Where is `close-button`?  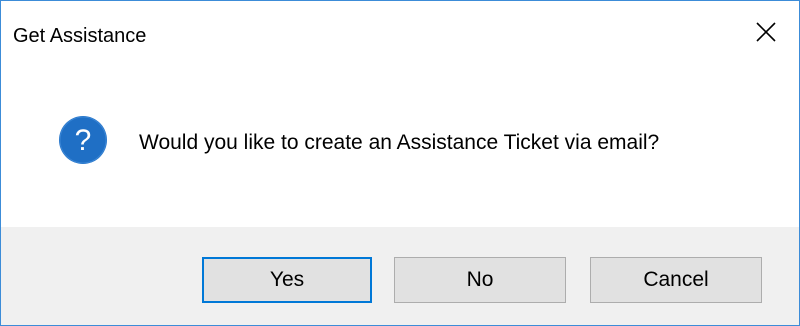
close-button is located at coordinates (766, 32).